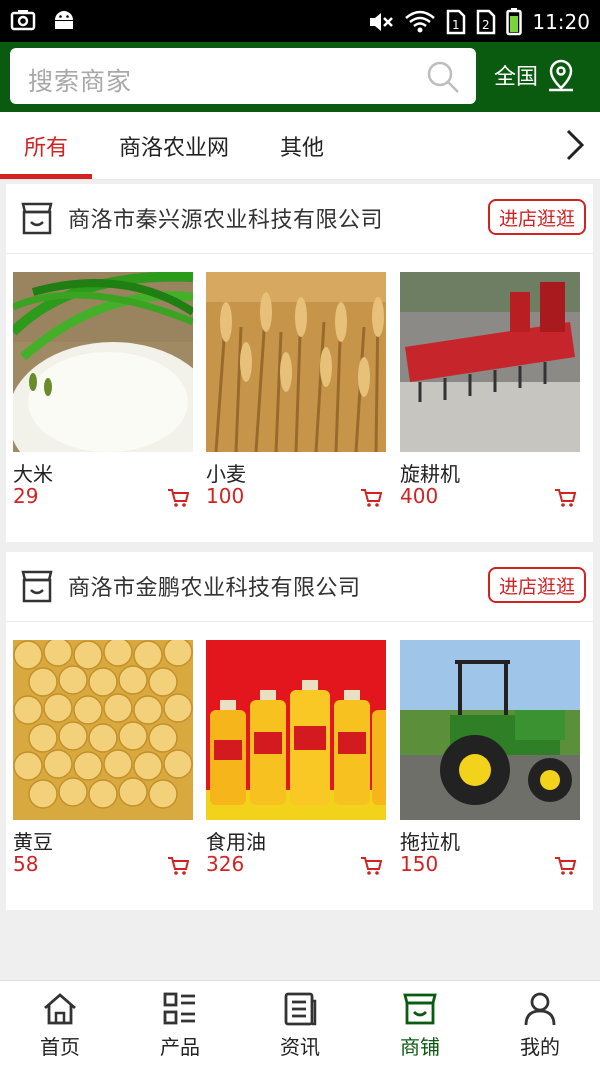 This screenshot has height=1067, width=600. What do you see at coordinates (540, 1009) in the screenshot?
I see `user-icon` at bounding box center [540, 1009].